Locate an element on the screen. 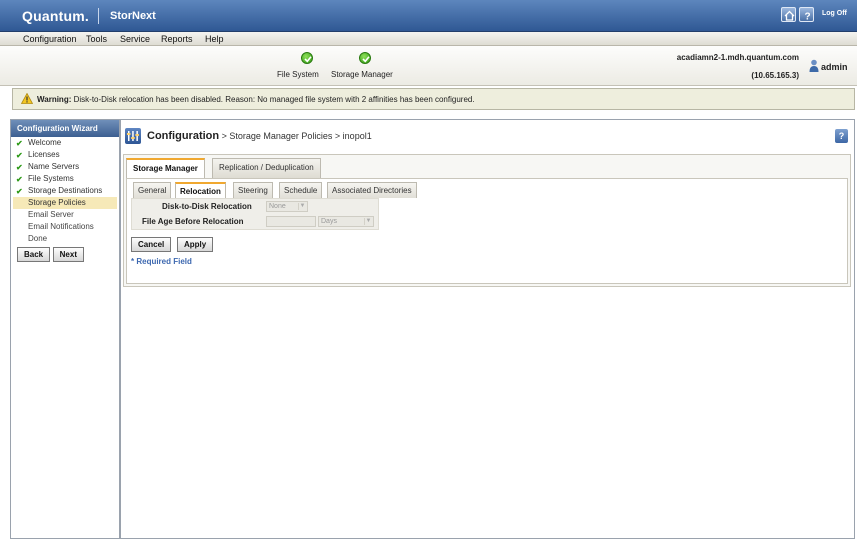  product-name: StorNext is located at coordinates (133, 16).